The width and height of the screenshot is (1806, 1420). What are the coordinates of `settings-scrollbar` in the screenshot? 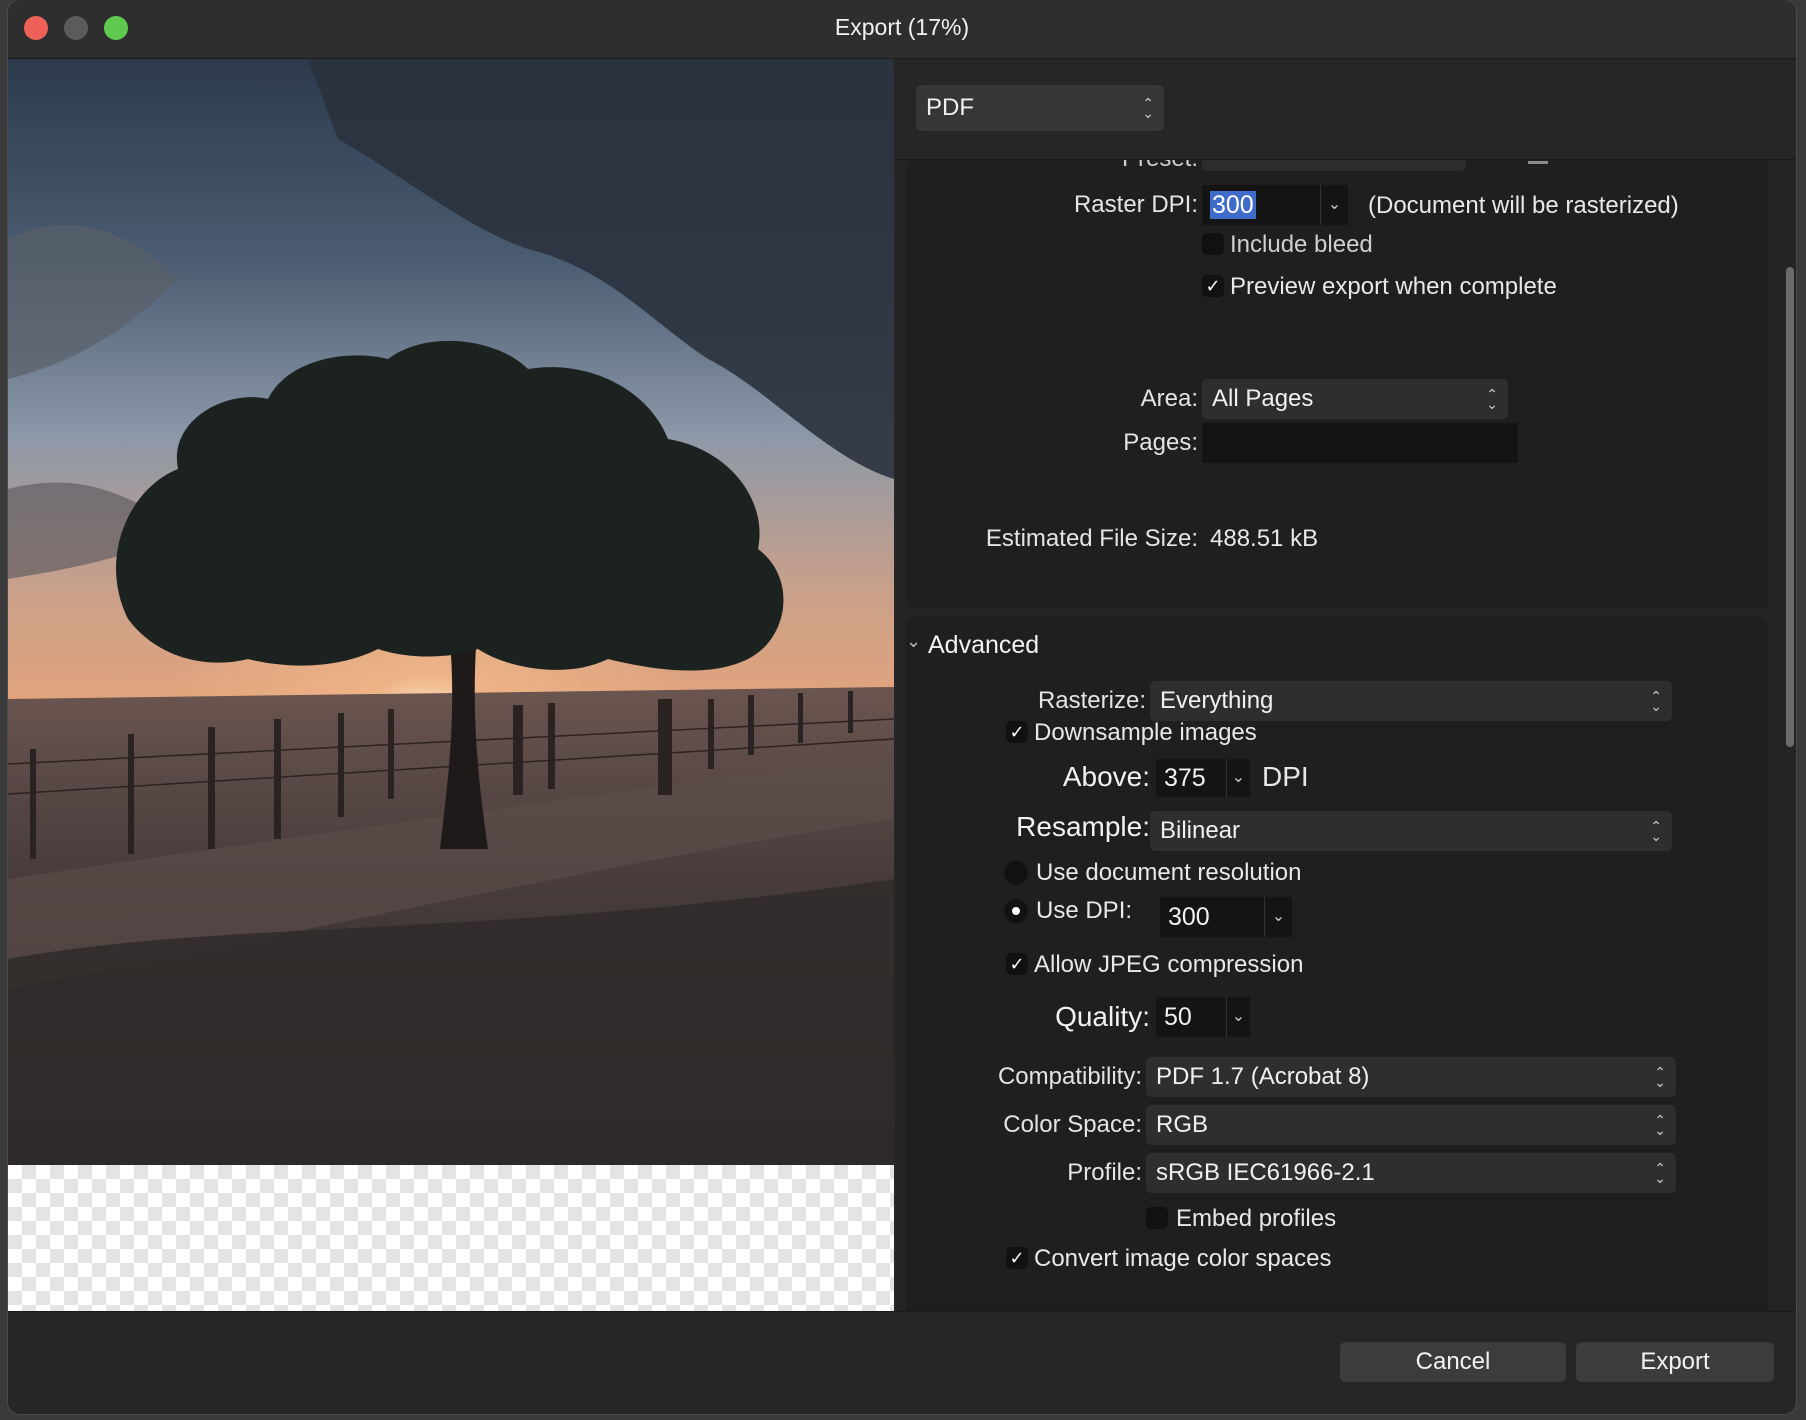 It's located at (1790, 737).